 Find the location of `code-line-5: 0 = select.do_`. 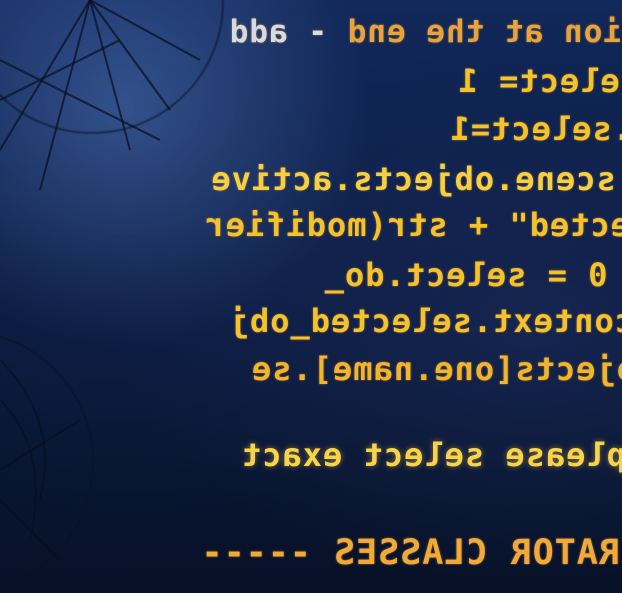

code-line-5: 0 = select.do_ is located at coordinates (472, 275).